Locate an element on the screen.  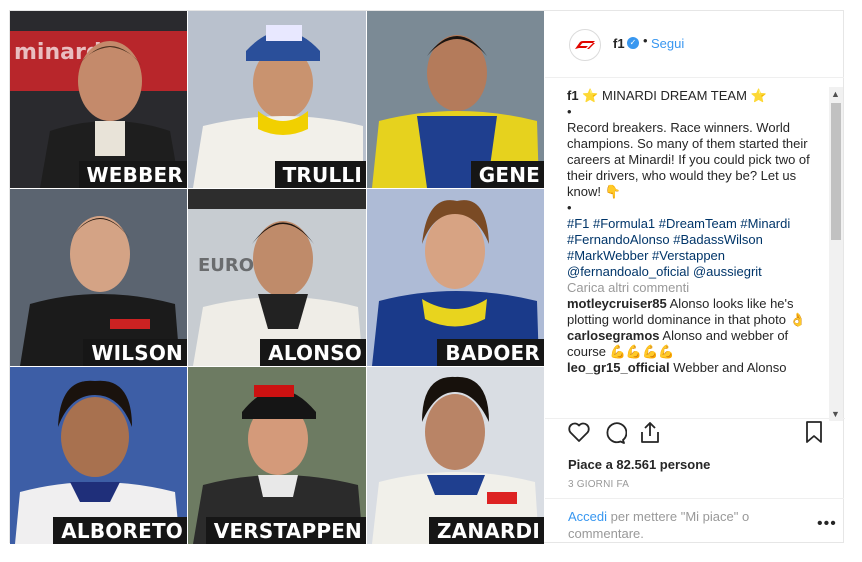
username: f1 is located at coordinates (619, 43).